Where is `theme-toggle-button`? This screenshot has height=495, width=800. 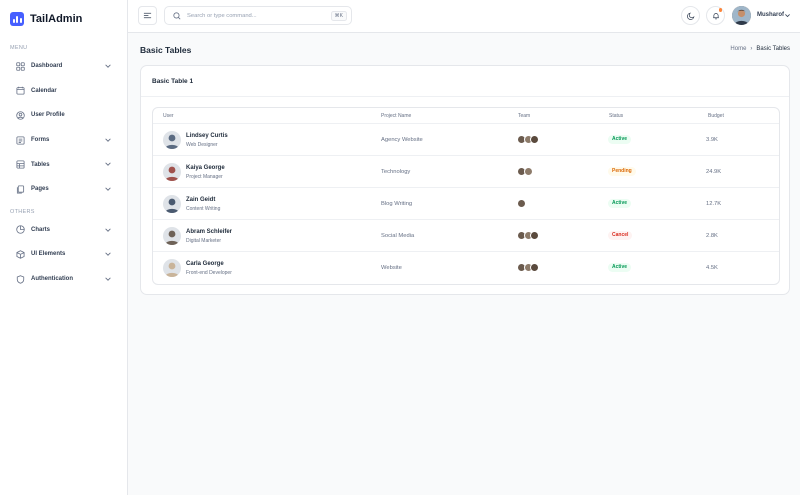 theme-toggle-button is located at coordinates (690, 15).